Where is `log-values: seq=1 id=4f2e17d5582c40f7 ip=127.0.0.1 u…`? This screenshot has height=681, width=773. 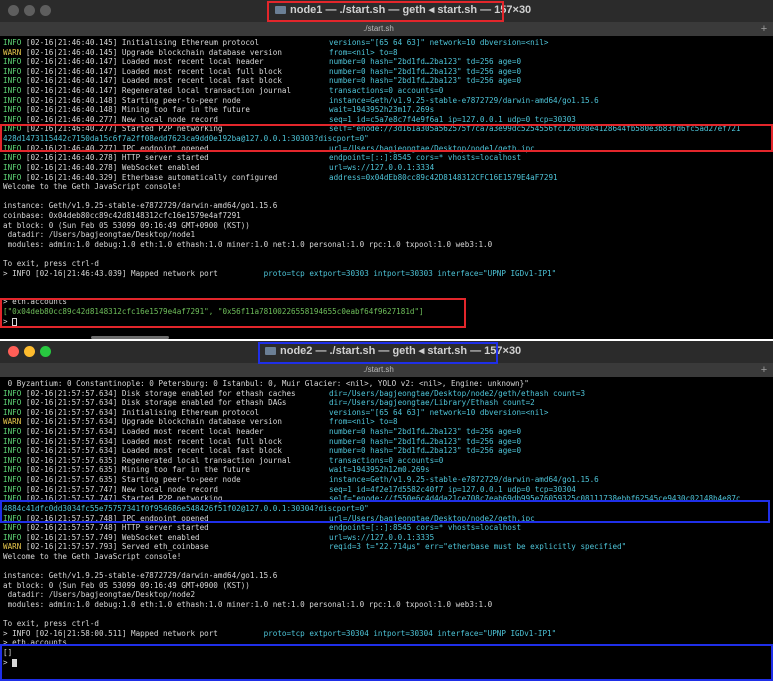 log-values: seq=1 id=4f2e17d5582c40f7 ip=127.0.0.1 u… is located at coordinates (452, 489).